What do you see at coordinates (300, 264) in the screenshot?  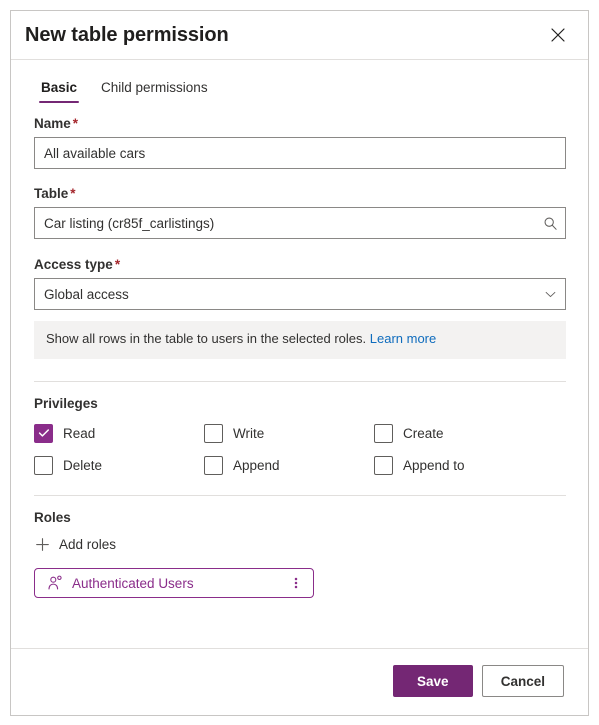 I see `access-type-label: Access type *` at bounding box center [300, 264].